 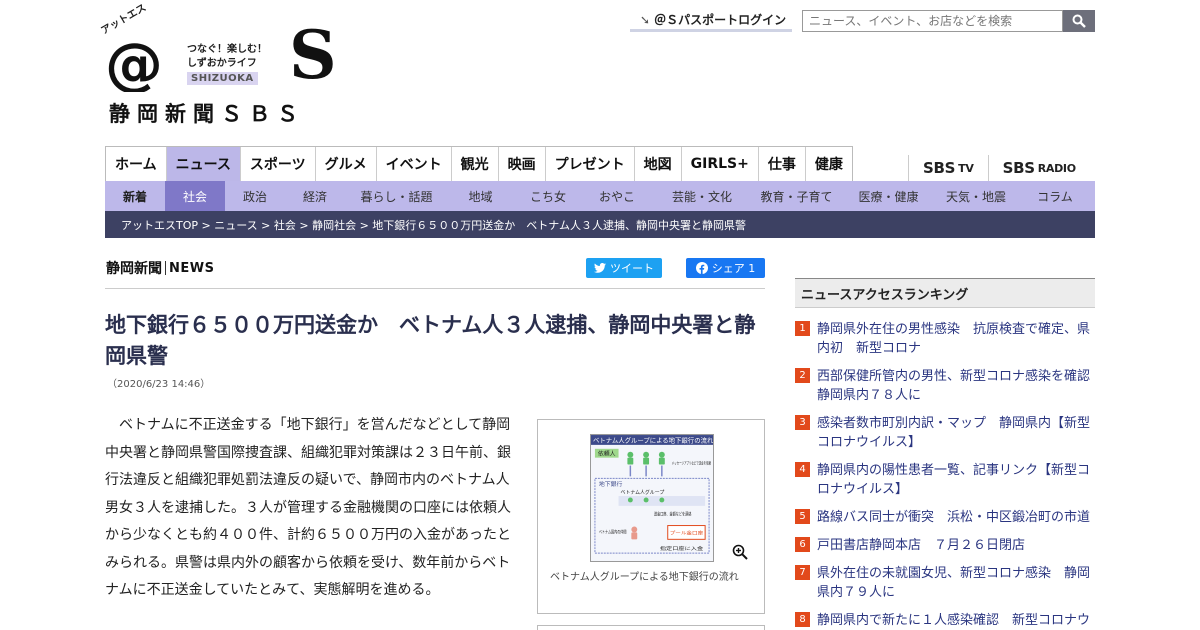 What do you see at coordinates (932, 21) in the screenshot?
I see `search-input` at bounding box center [932, 21].